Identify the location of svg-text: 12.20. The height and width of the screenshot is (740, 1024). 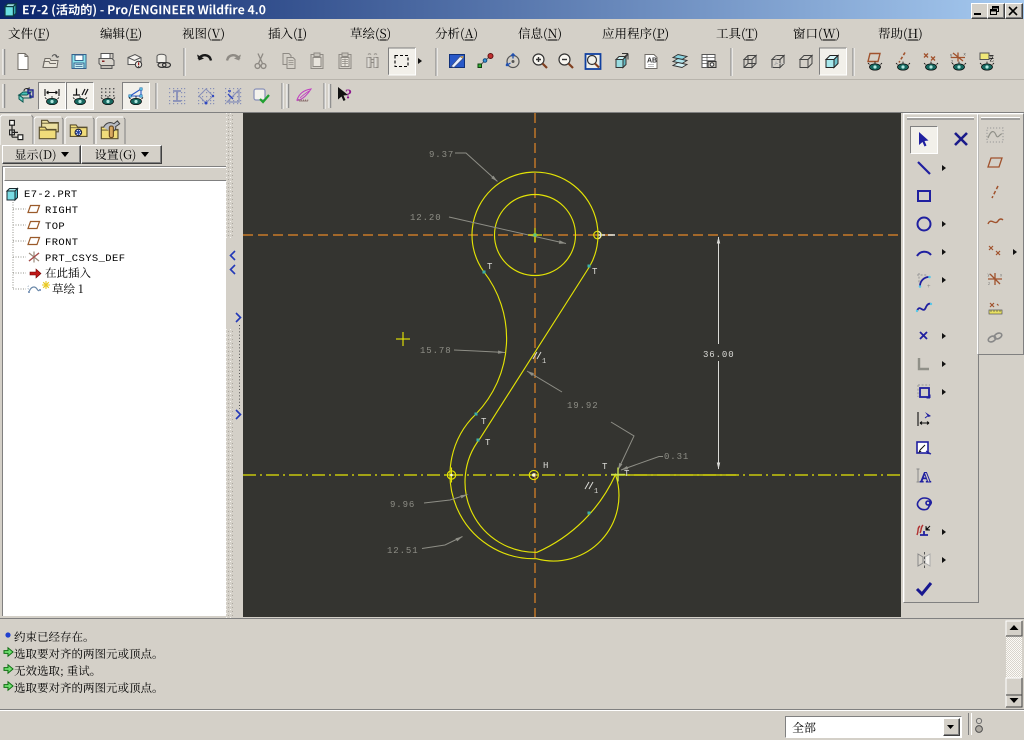
(426, 218).